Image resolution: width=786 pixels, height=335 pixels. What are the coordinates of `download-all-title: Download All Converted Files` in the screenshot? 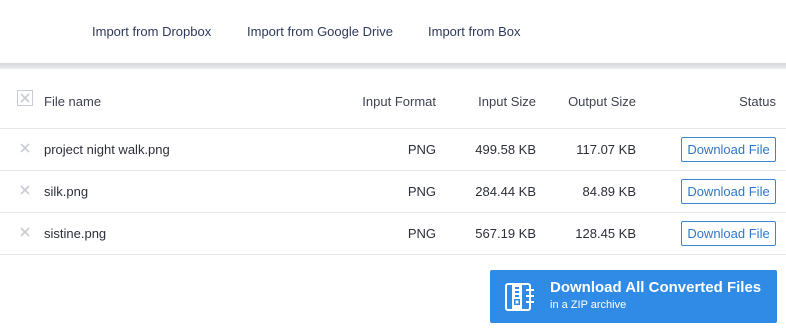 It's located at (656, 287).